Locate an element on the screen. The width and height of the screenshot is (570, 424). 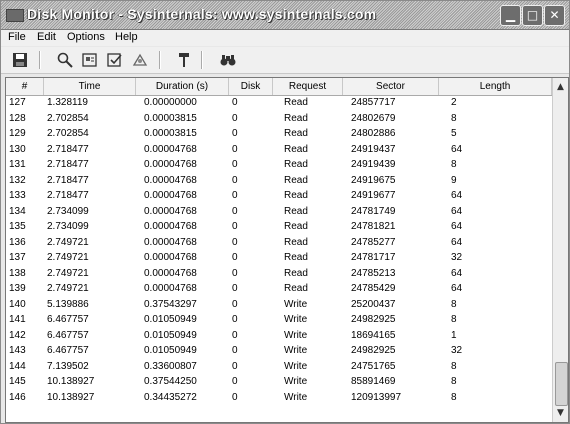
table-row: 128 2.702854 0.00003815 0 Read 24802679 8 is located at coordinates (279, 120).